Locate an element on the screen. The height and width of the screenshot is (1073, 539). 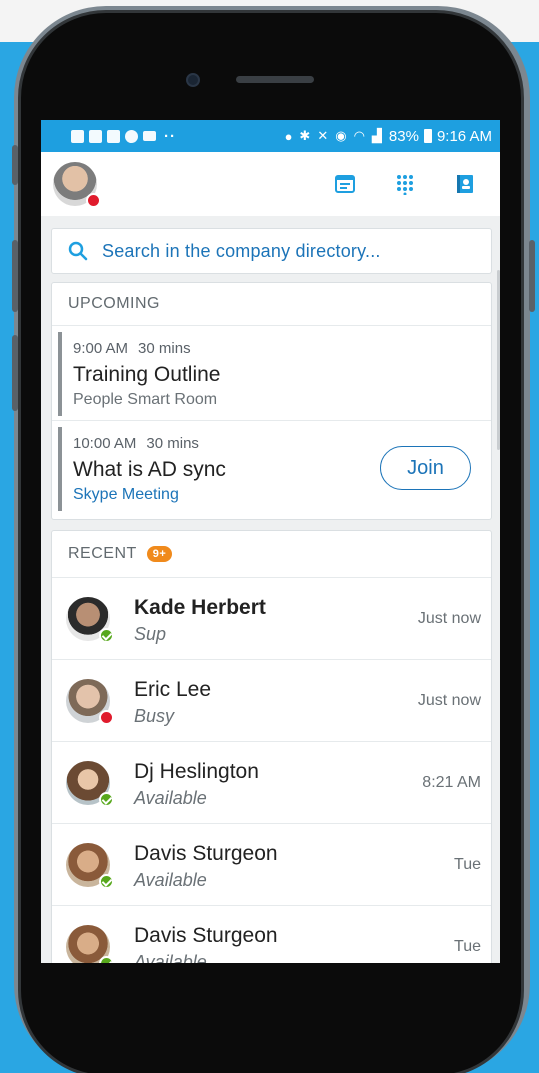
battery-percent: 83% is located at coordinates (403, 136).